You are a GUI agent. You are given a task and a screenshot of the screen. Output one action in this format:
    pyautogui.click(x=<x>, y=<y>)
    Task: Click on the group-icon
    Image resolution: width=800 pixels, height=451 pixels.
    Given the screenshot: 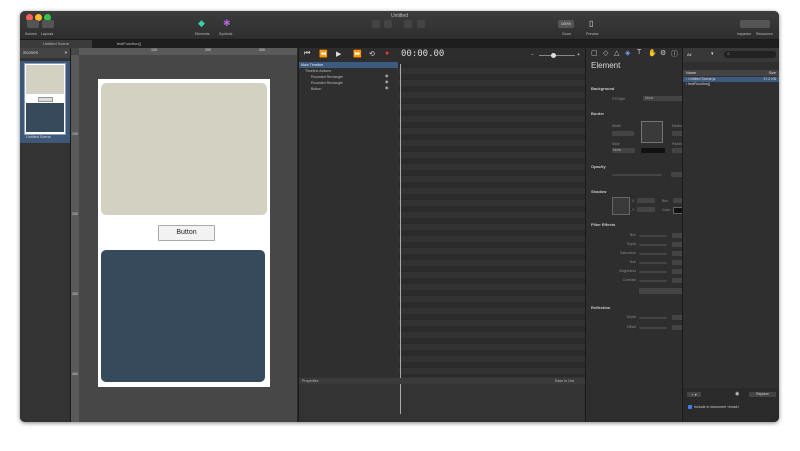 What is the action you would take?
    pyautogui.click(x=376, y=24)
    